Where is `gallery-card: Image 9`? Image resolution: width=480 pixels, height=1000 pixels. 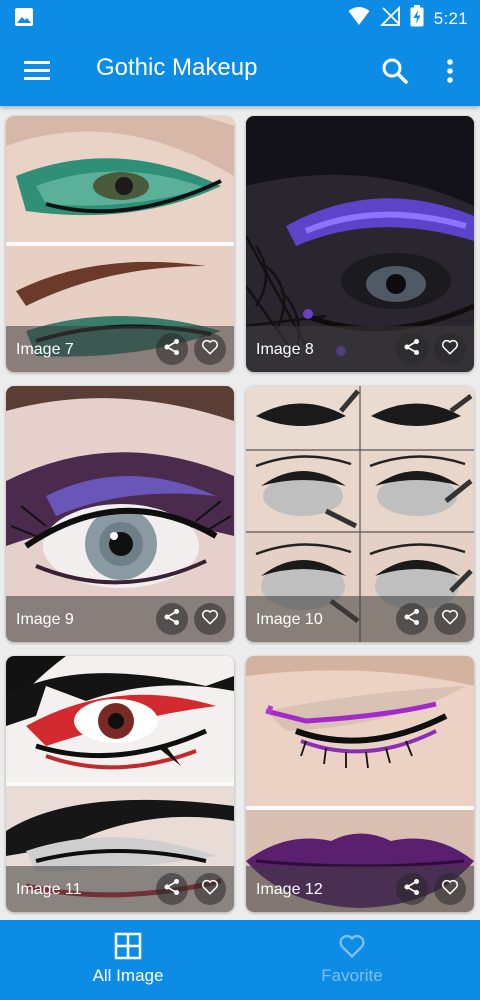
gallery-card: Image 9 is located at coordinates (120, 514).